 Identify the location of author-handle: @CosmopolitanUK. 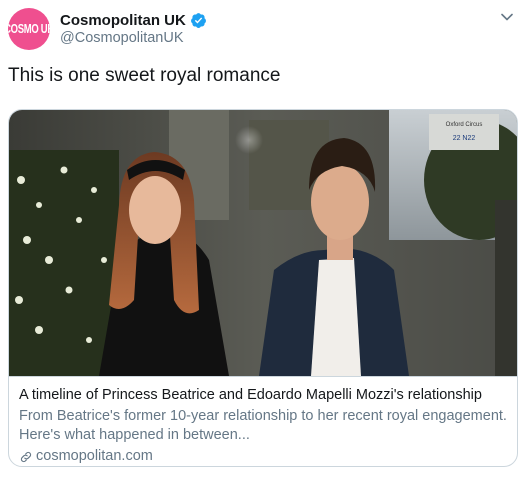
(122, 38).